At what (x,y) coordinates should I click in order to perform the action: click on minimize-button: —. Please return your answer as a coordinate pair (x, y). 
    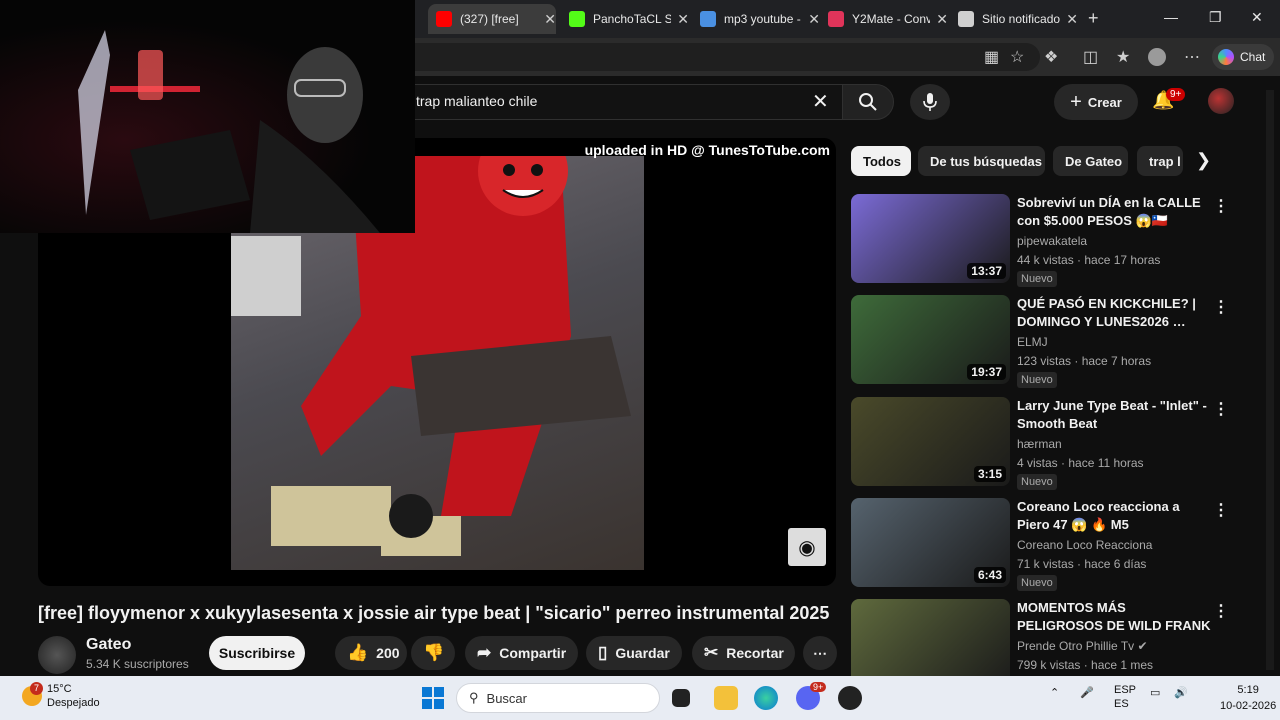
    Looking at the image, I should click on (1171, 17).